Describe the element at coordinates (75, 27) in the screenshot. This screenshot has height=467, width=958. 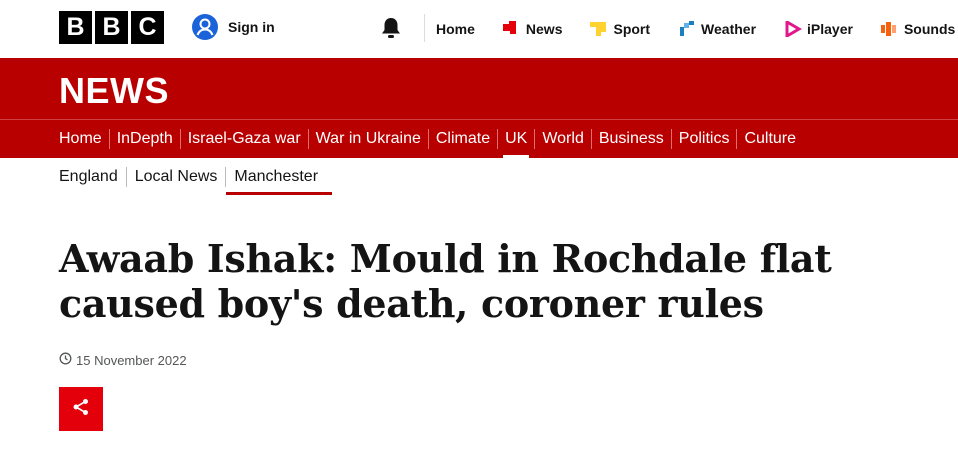
I see `logo-letter-b1: B` at that location.